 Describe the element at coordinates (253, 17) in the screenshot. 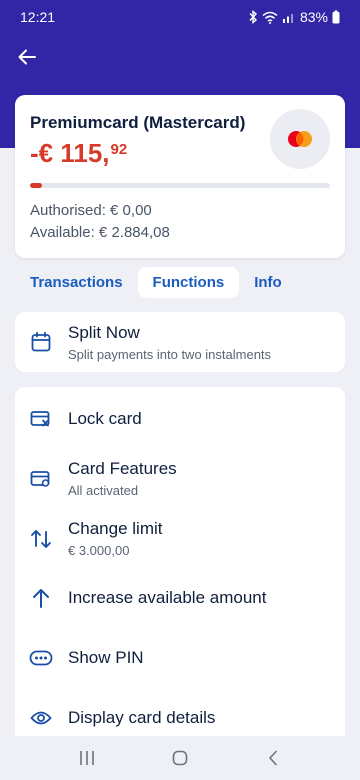

I see `bluetooth-icon` at that location.